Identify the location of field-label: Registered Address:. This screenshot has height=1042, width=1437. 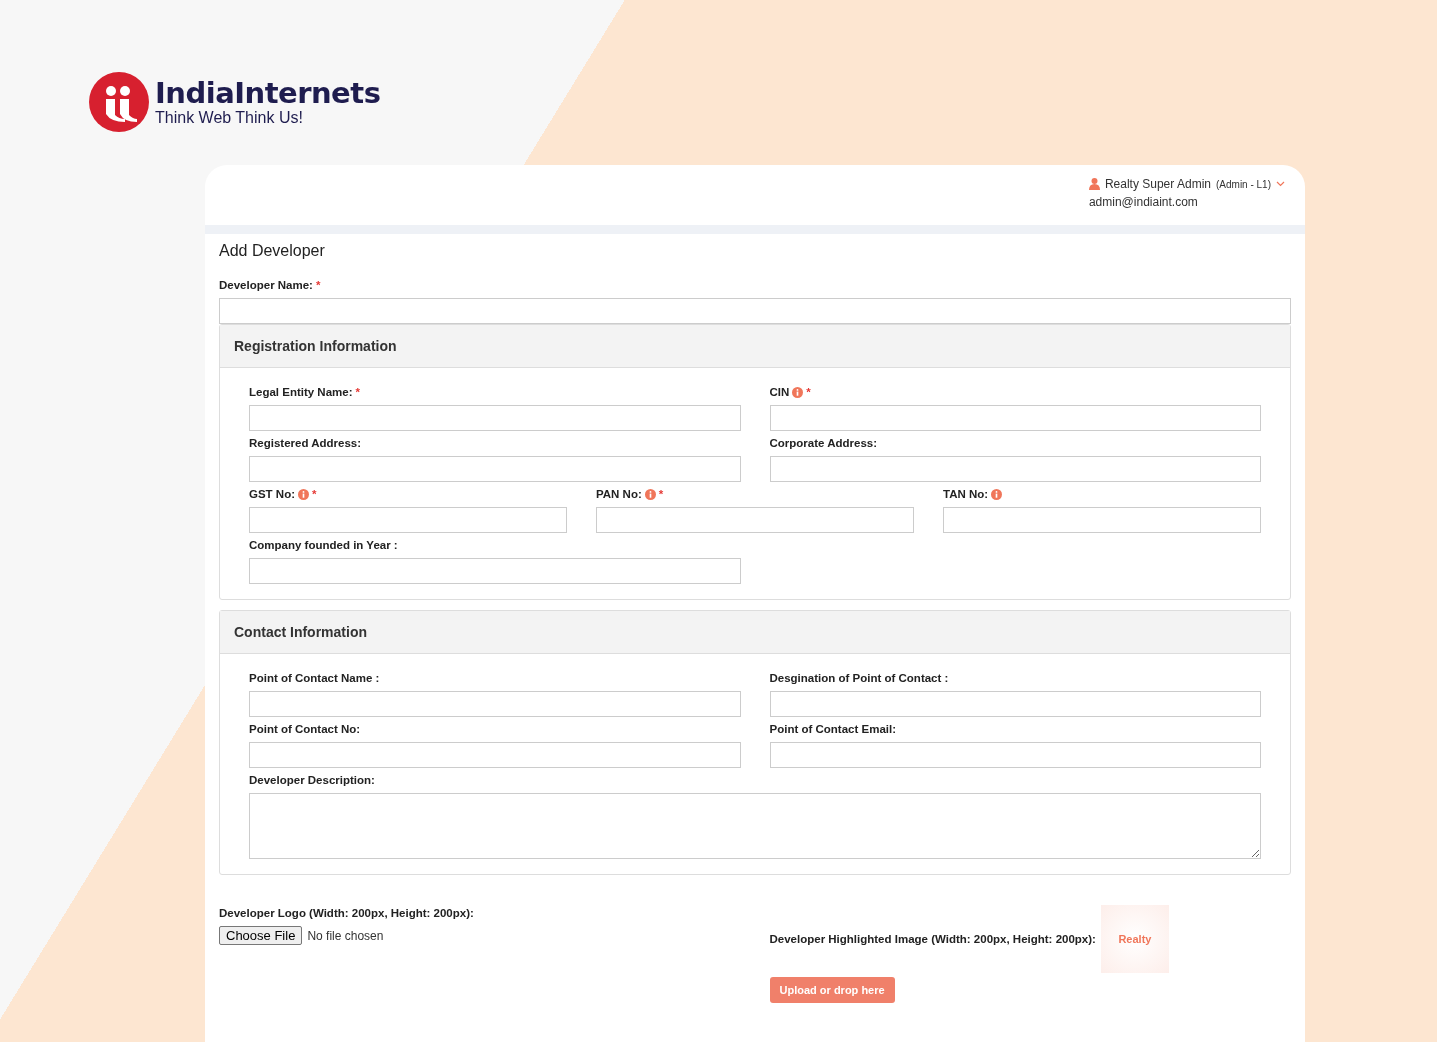
(305, 443).